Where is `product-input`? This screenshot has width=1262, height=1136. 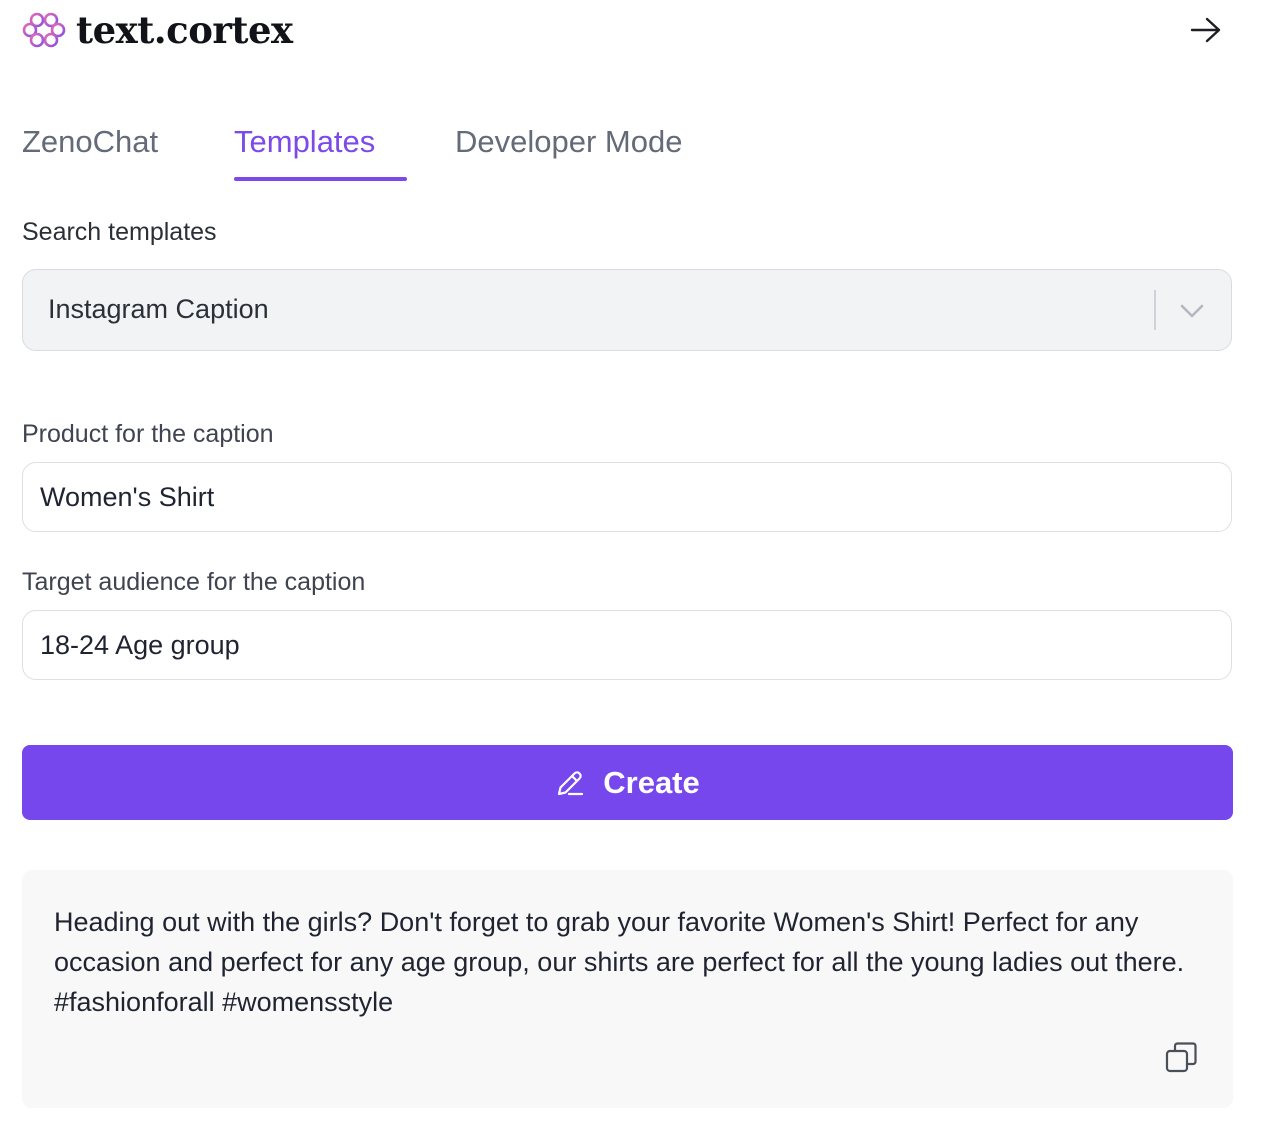
product-input is located at coordinates (627, 497).